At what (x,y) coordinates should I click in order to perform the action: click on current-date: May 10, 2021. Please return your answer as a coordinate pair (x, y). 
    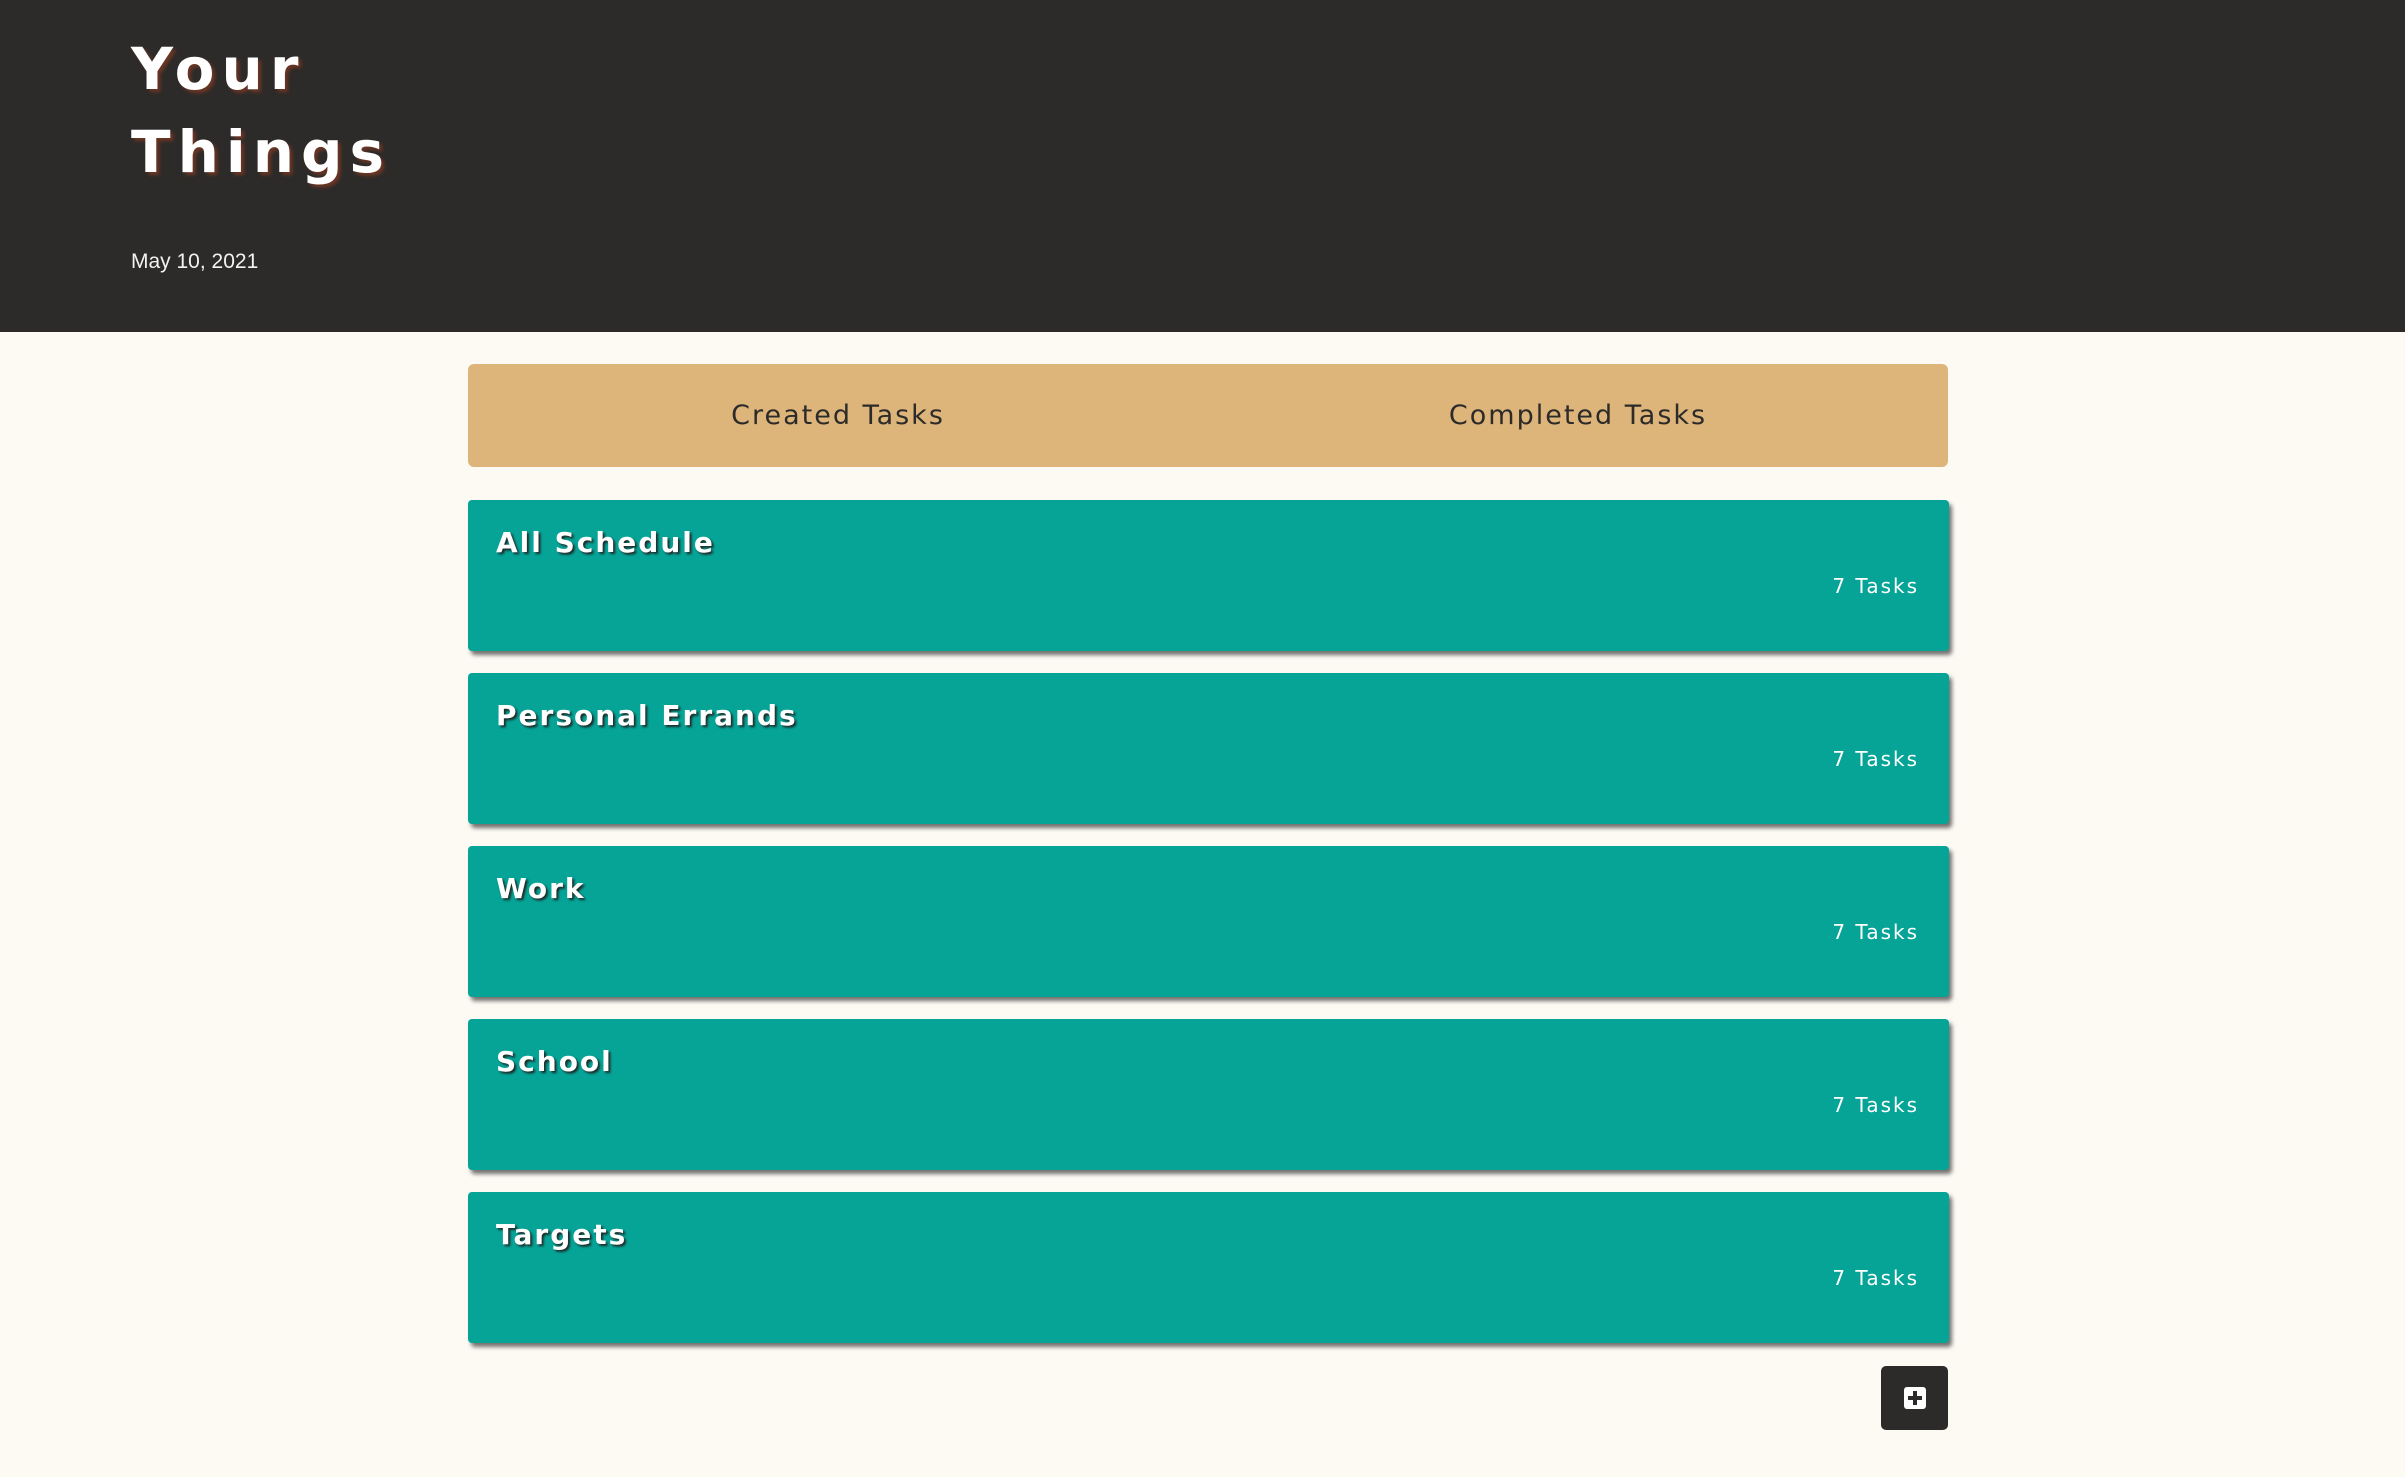
    Looking at the image, I should click on (195, 261).